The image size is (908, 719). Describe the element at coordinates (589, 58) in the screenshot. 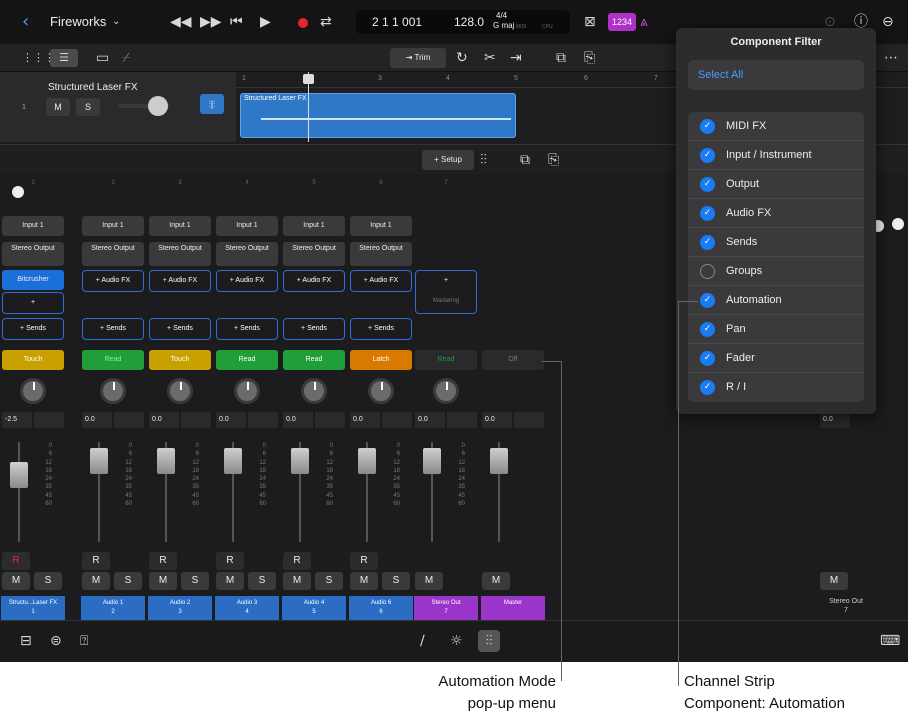

I see `paste-icon: ⎘` at that location.